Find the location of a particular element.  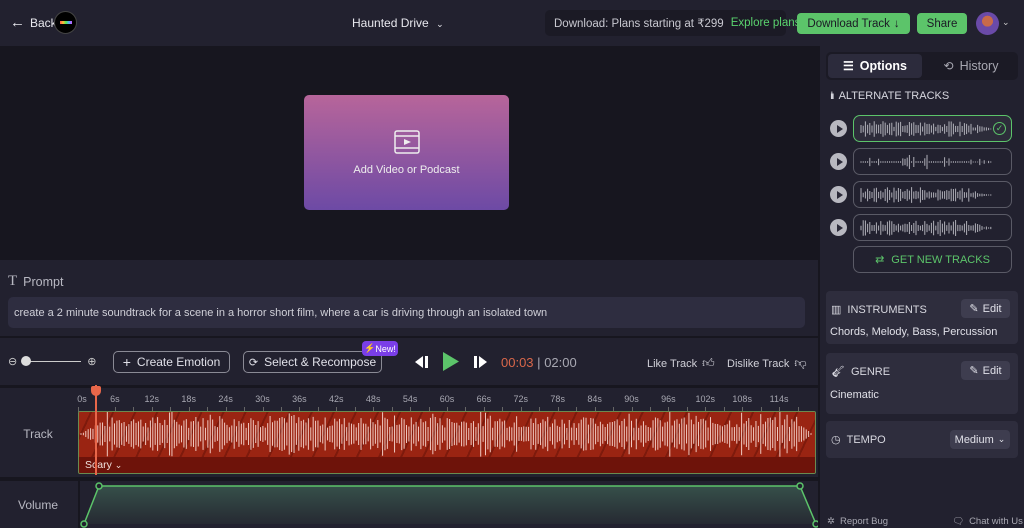

emotion-label: Scary is located at coordinates (98, 465).